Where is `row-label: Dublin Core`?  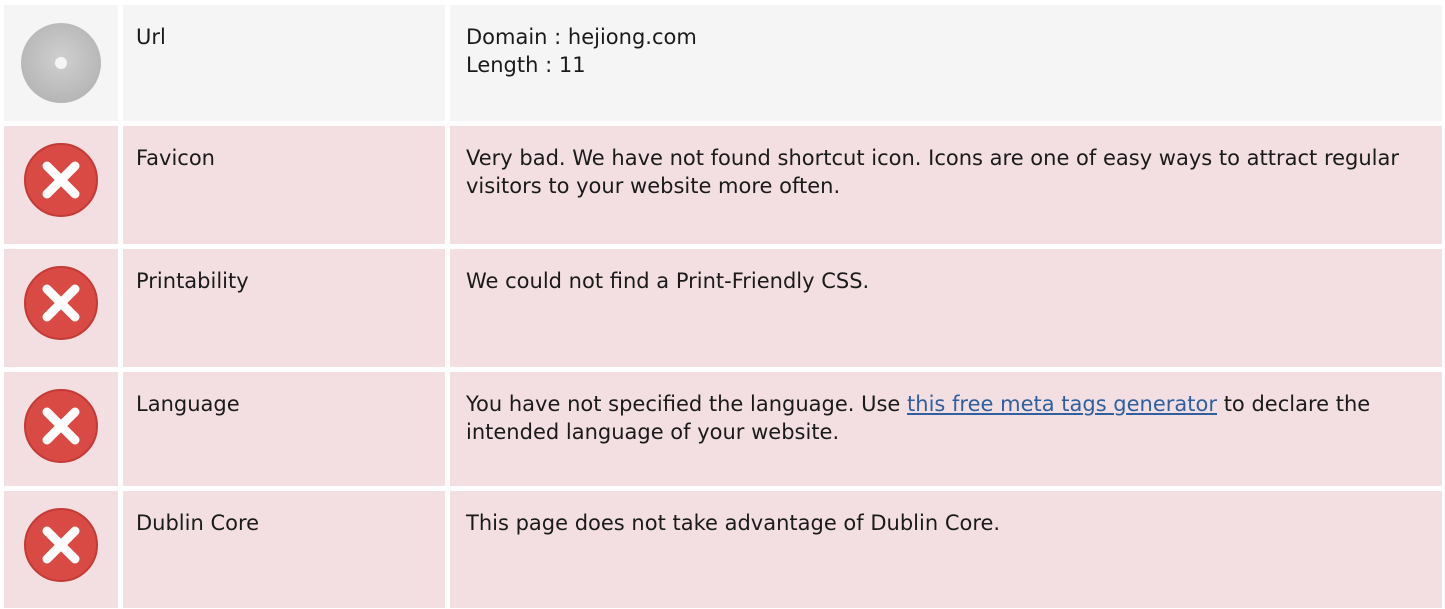
row-label: Dublin Core is located at coordinates (284, 549).